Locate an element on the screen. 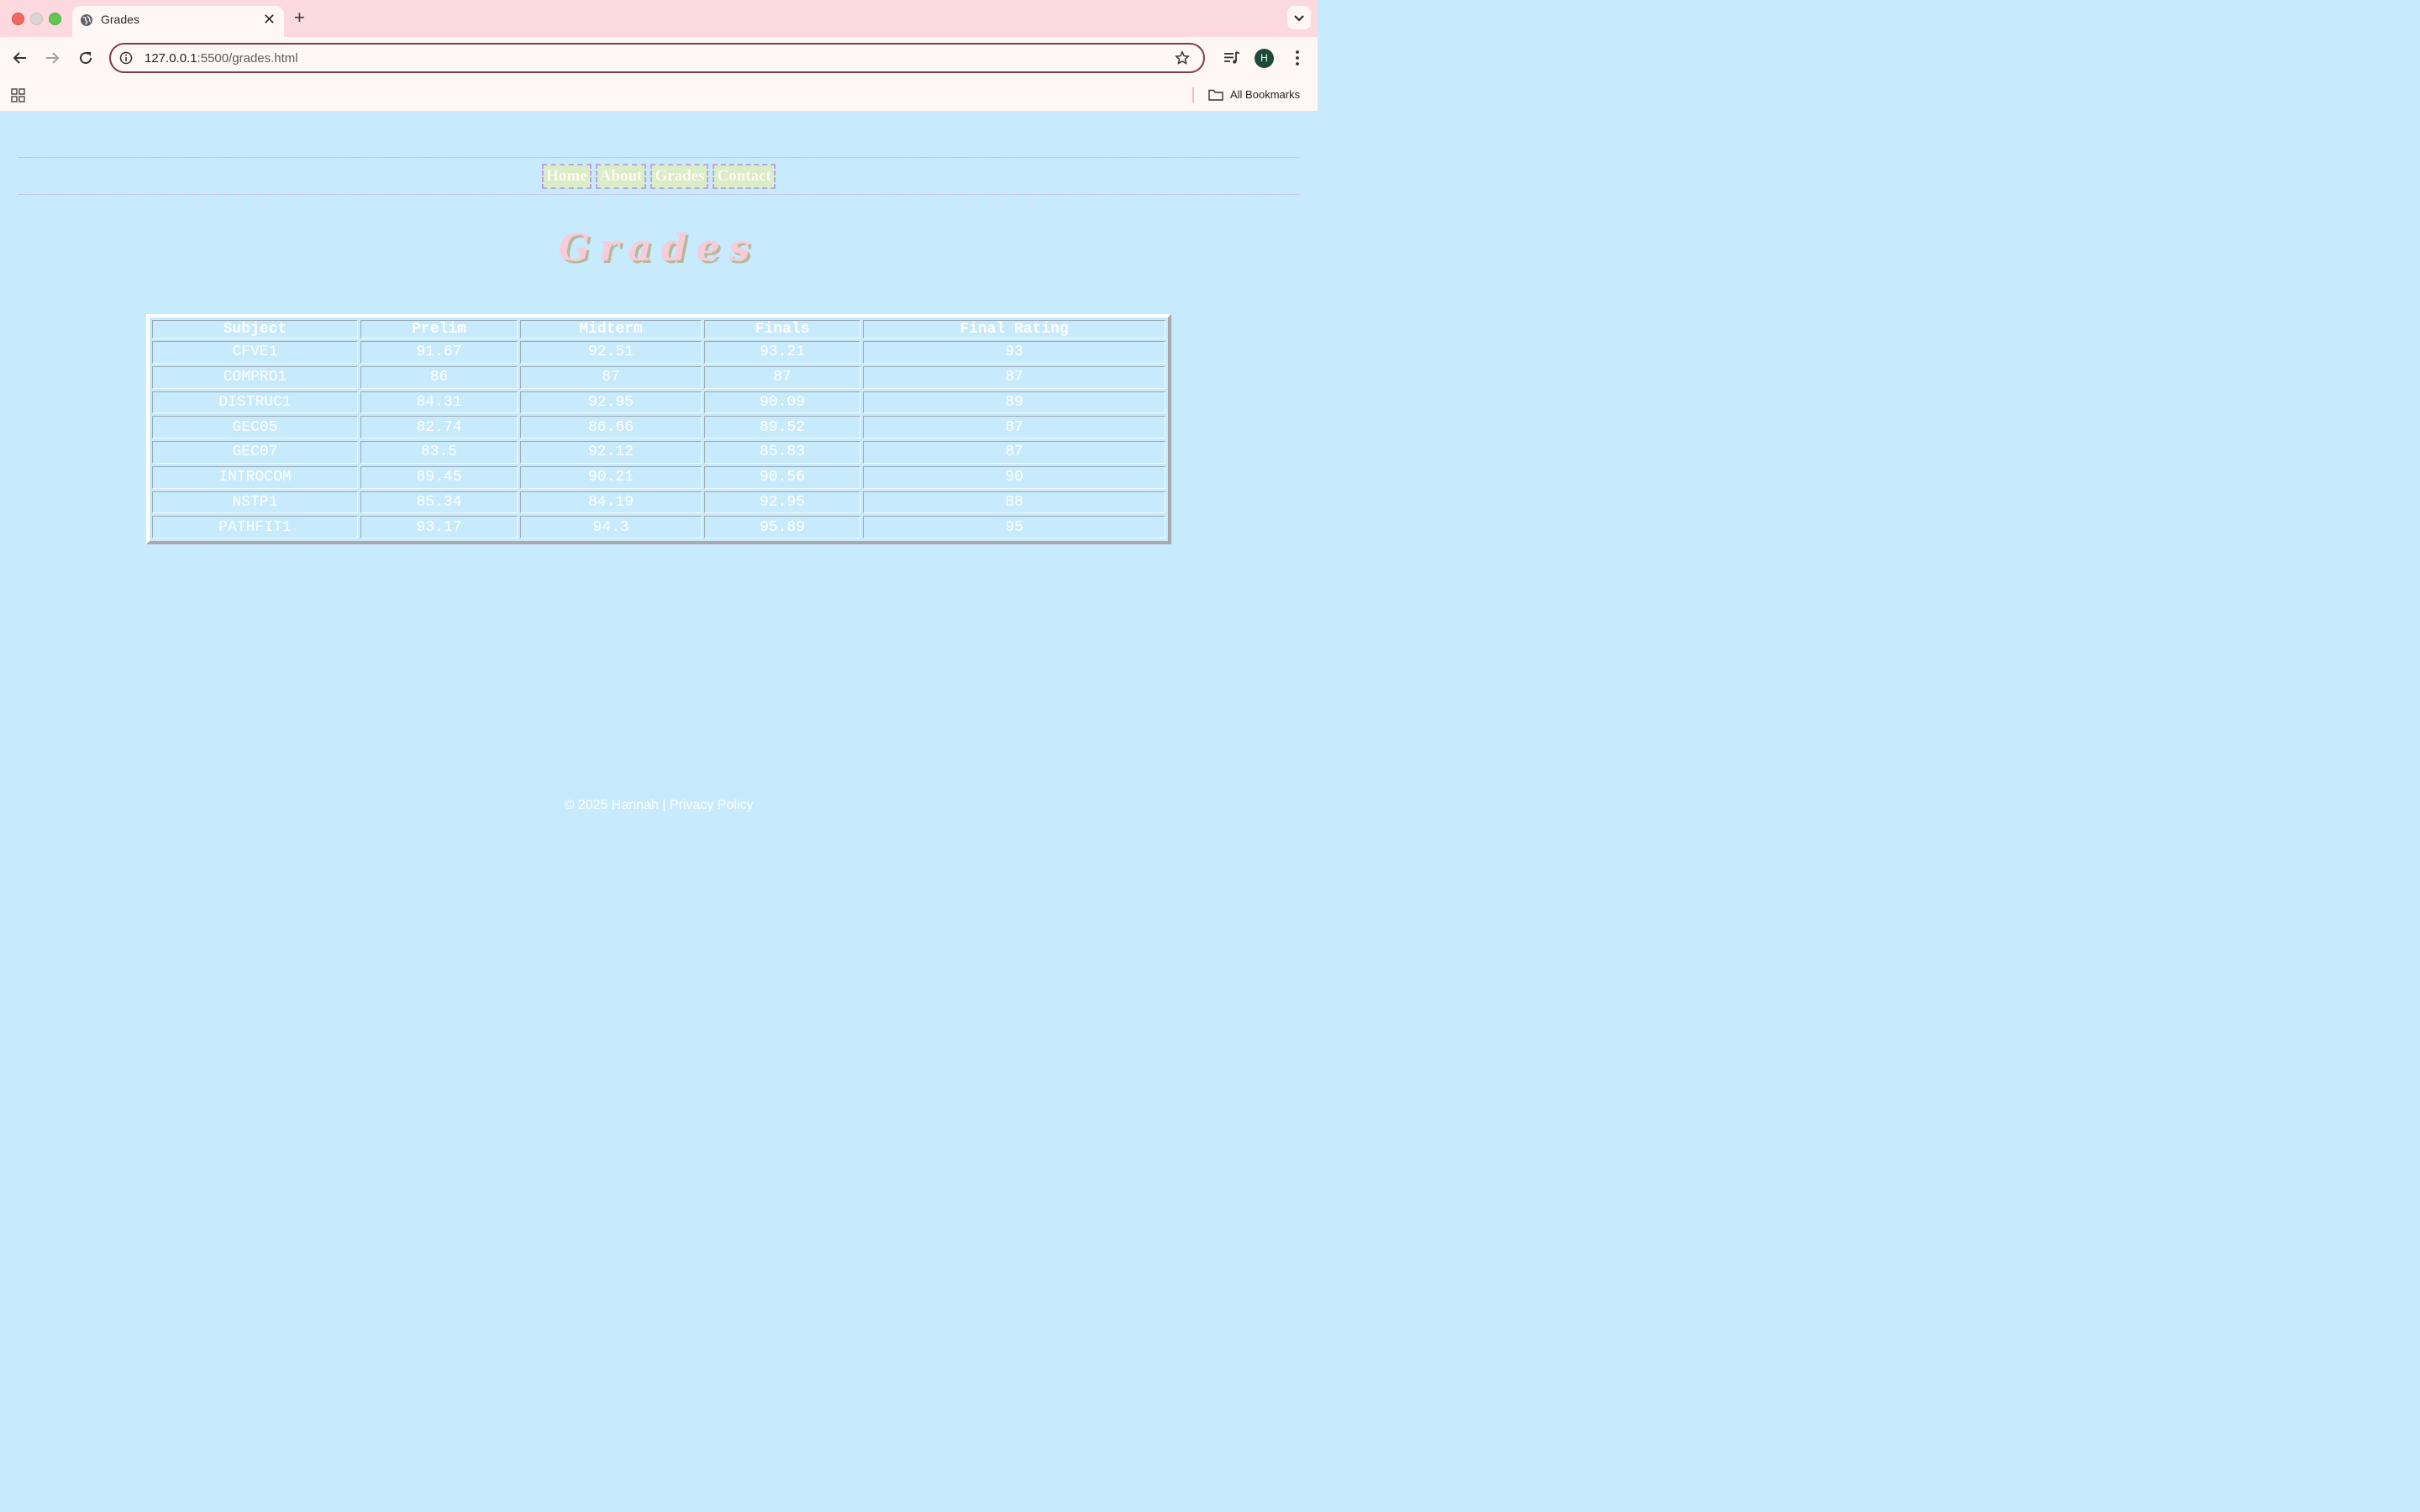 Image resolution: width=2420 pixels, height=1512 pixels. cell-finals: 90.09 is located at coordinates (782, 402).